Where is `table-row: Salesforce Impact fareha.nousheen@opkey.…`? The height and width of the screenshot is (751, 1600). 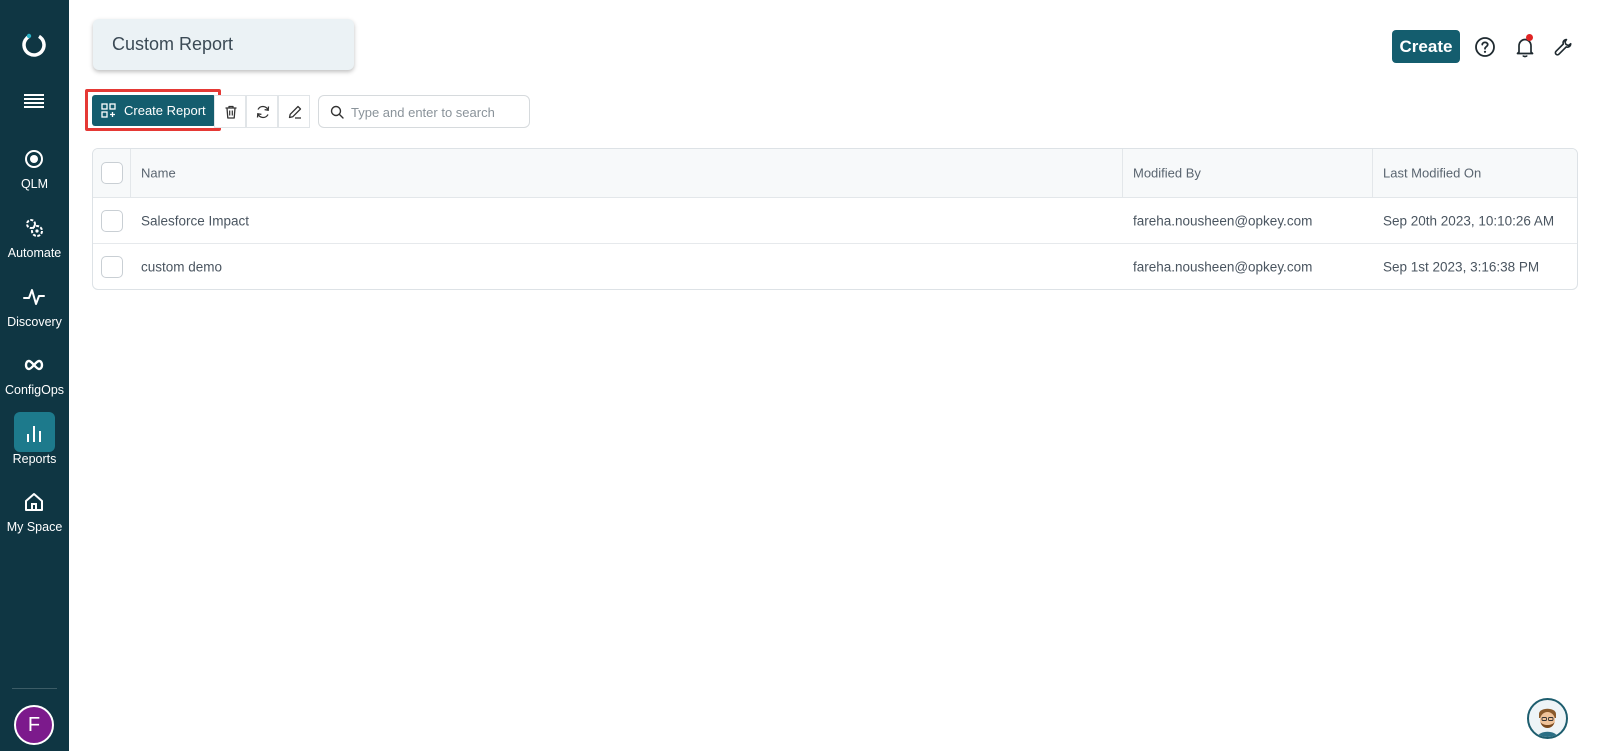
table-row: Salesforce Impact fareha.nousheen@opkey.… is located at coordinates (835, 221).